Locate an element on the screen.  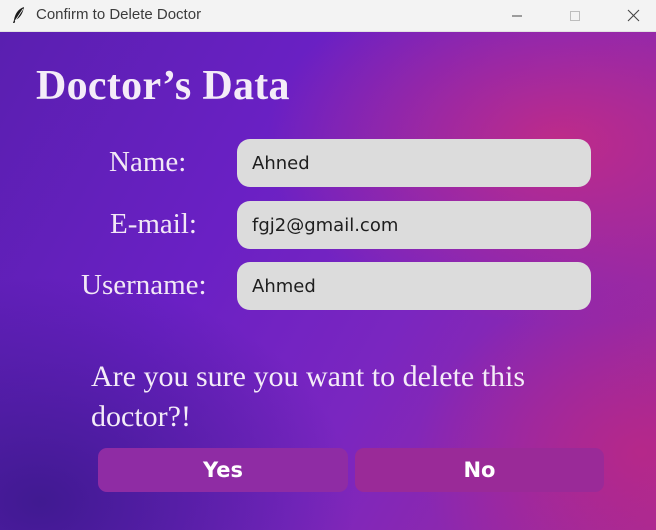
minimize-icon is located at coordinates (517, 15).